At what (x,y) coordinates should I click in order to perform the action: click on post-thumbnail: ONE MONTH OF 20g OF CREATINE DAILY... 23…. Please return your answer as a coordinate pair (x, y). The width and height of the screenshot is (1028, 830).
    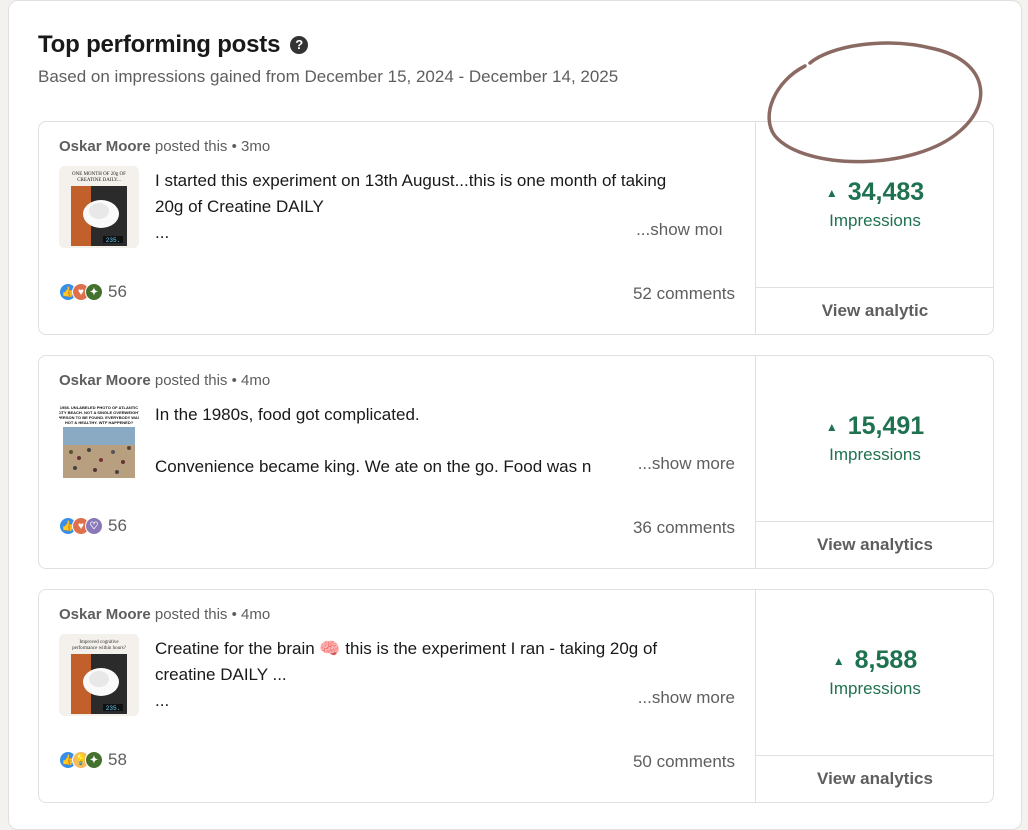
    Looking at the image, I should click on (99, 207).